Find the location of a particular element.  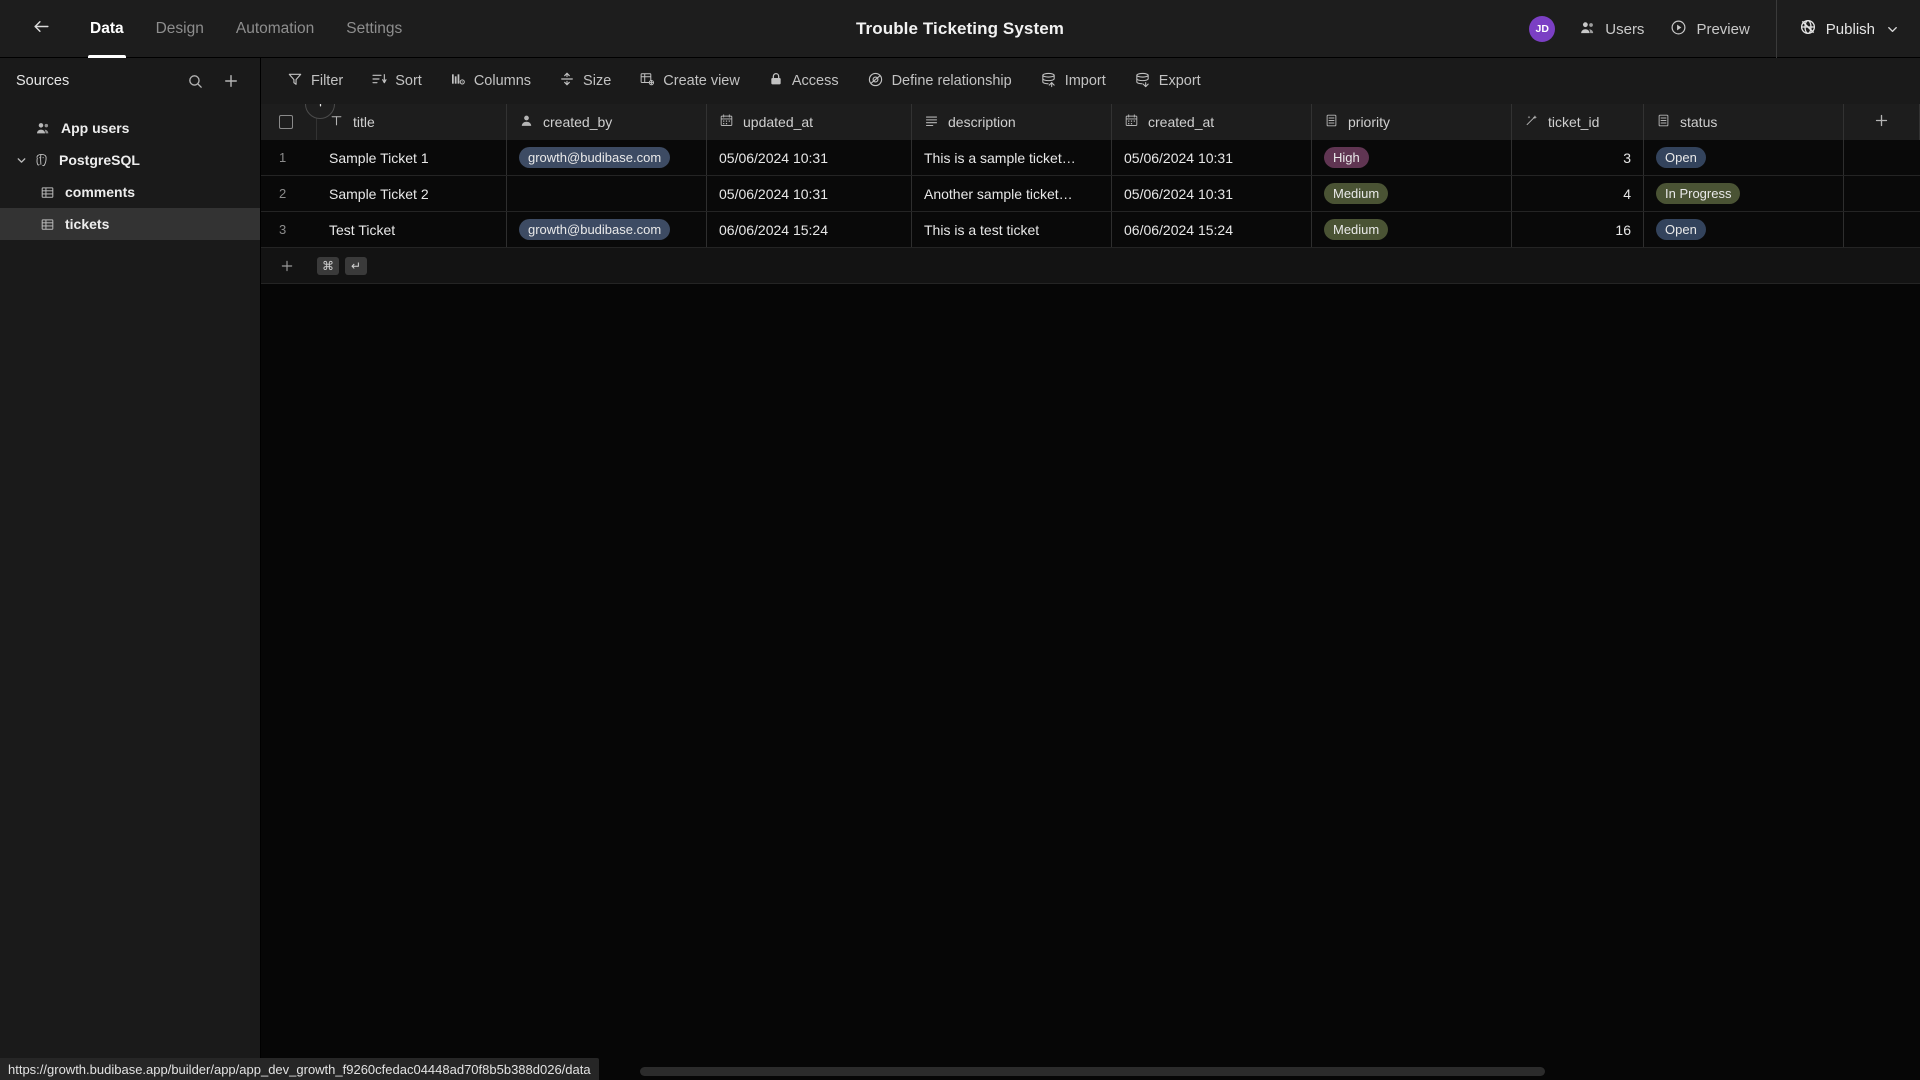

column-header-label: created_at is located at coordinates (1181, 122).